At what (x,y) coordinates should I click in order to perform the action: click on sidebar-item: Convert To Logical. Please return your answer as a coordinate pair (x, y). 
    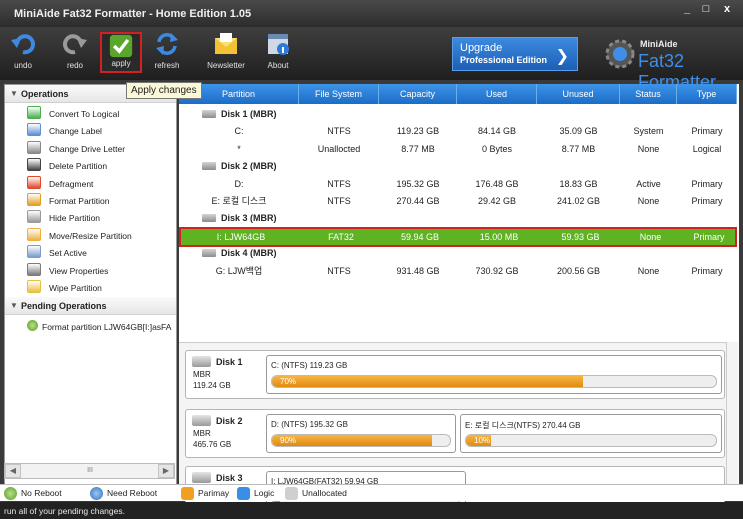
    Looking at the image, I should click on (90, 113).